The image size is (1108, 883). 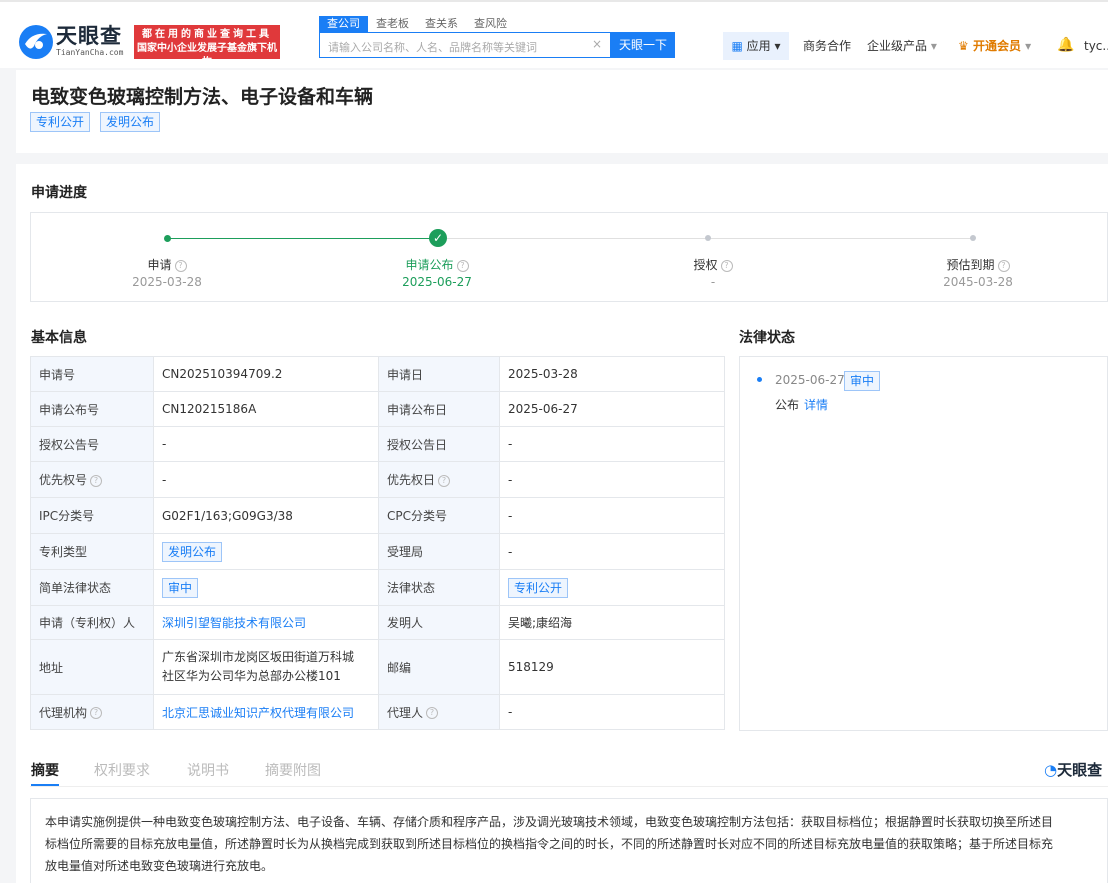 What do you see at coordinates (439, 622) in the screenshot?
I see `field-label: 发明人` at bounding box center [439, 622].